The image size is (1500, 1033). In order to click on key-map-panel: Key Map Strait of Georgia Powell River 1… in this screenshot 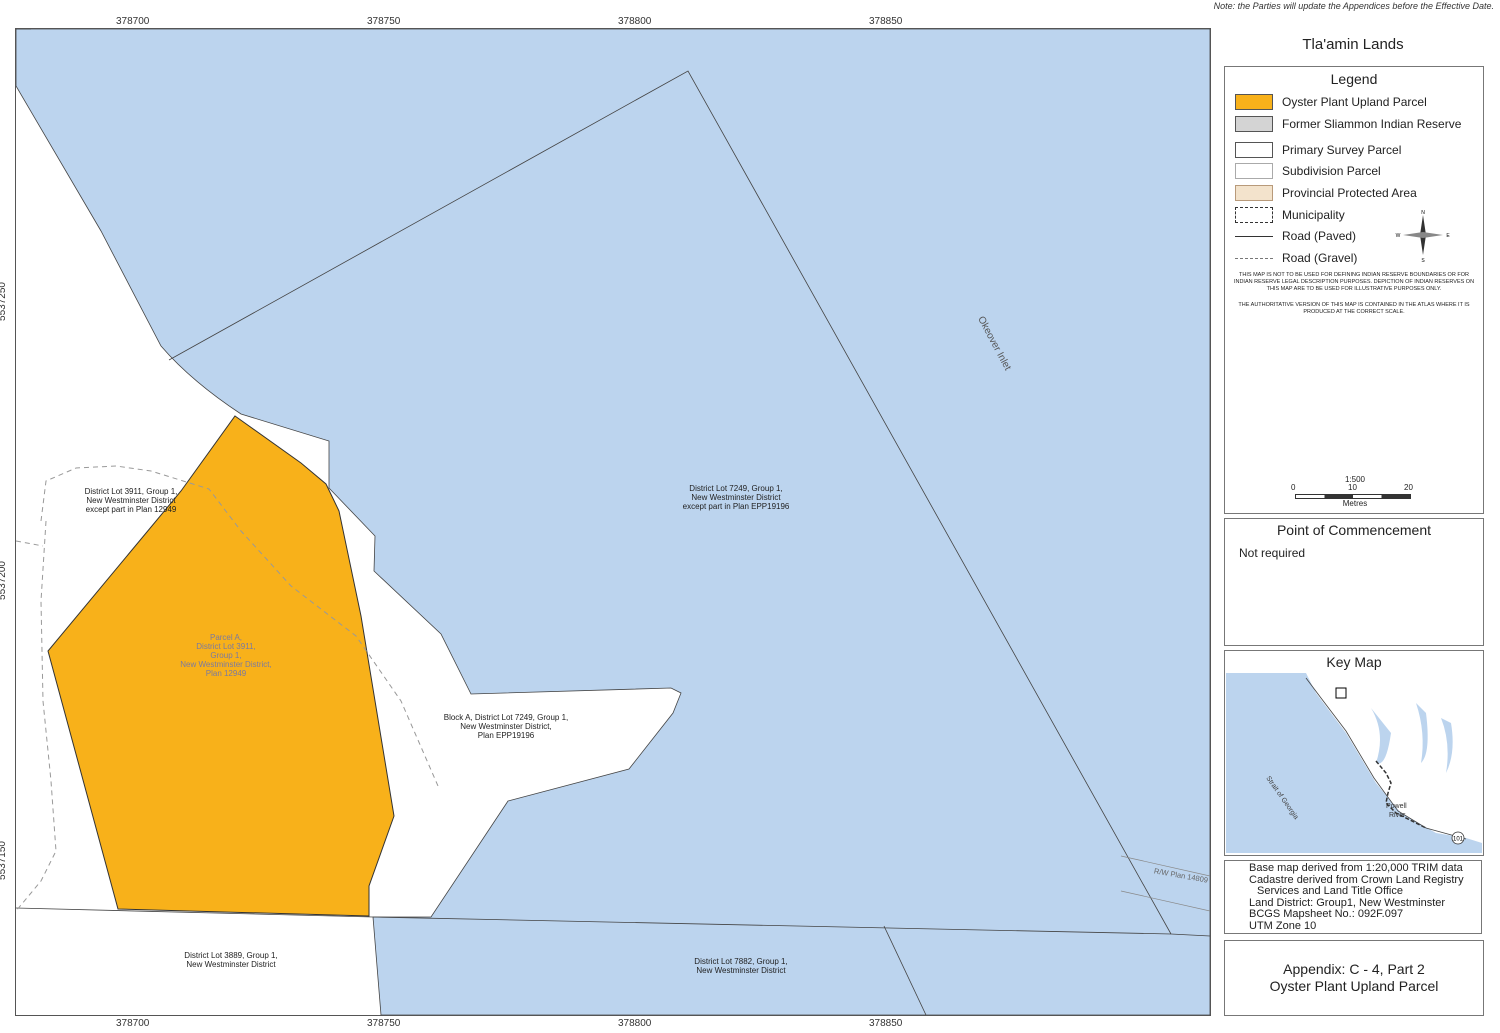, I will do `click(1354, 753)`.